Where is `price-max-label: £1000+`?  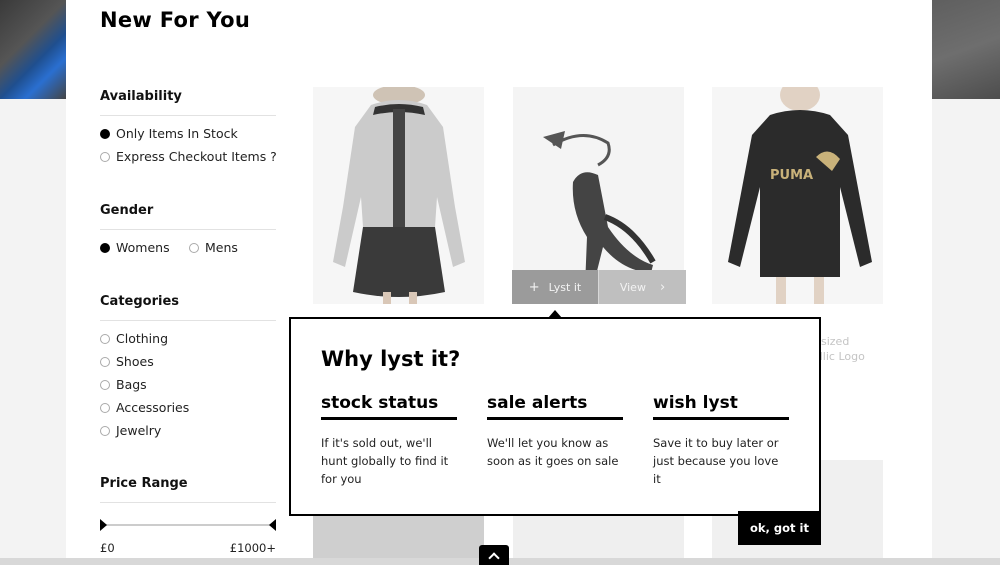 price-max-label: £1000+ is located at coordinates (252, 548).